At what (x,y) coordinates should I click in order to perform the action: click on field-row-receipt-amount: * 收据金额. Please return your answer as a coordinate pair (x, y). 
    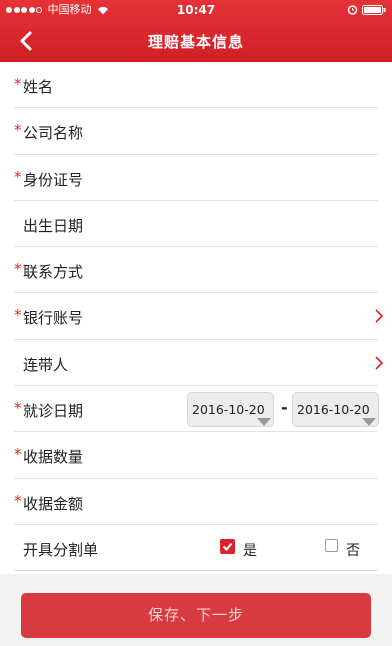
    Looking at the image, I should click on (196, 502).